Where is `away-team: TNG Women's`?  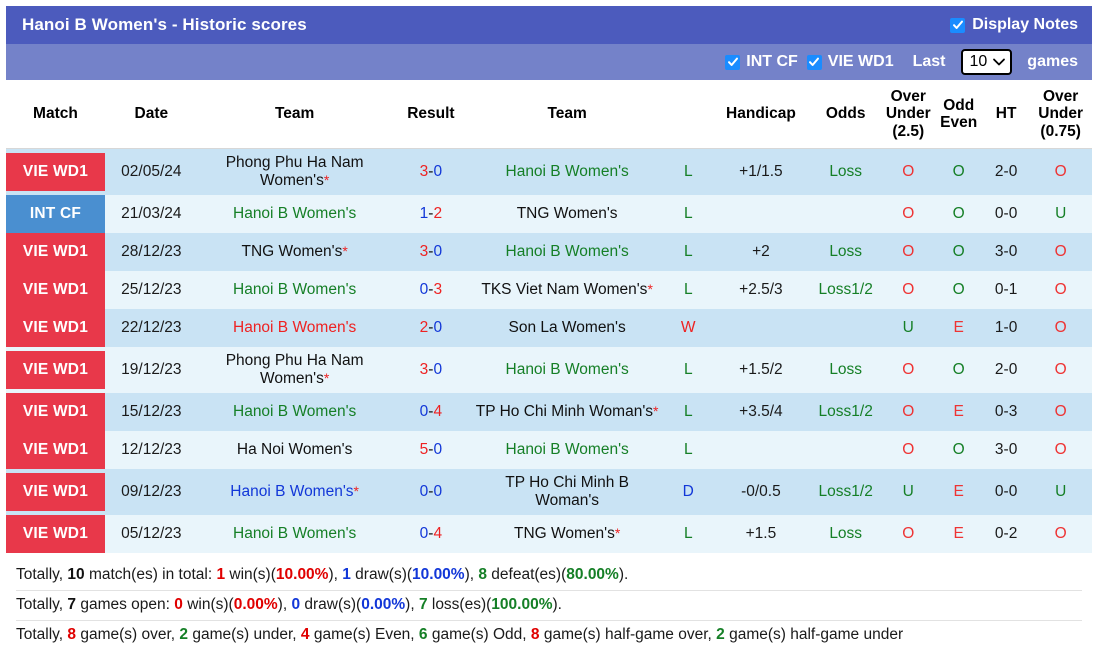
away-team: TNG Women's is located at coordinates (567, 214).